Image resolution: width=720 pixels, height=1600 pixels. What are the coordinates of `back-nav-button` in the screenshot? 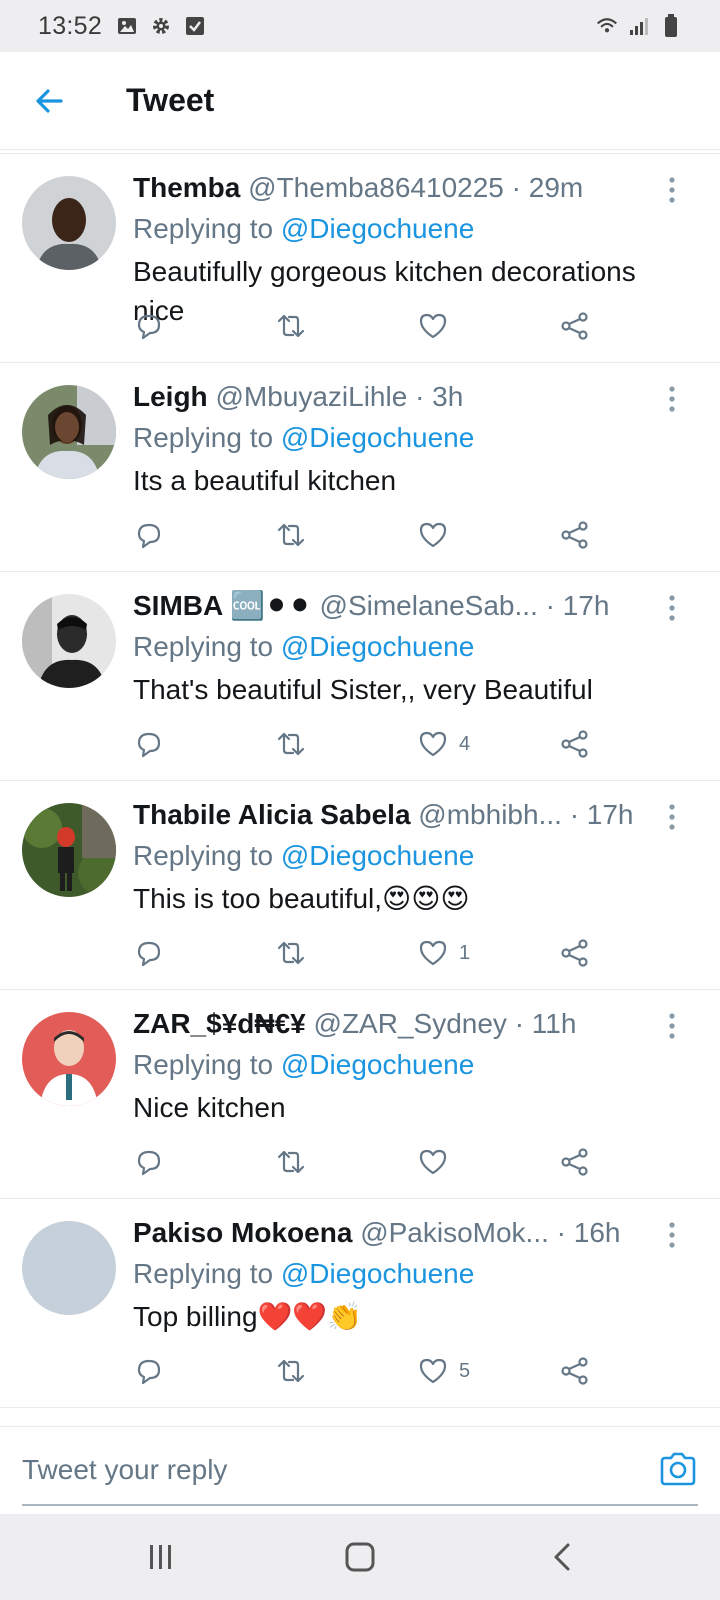 It's located at (563, 1557).